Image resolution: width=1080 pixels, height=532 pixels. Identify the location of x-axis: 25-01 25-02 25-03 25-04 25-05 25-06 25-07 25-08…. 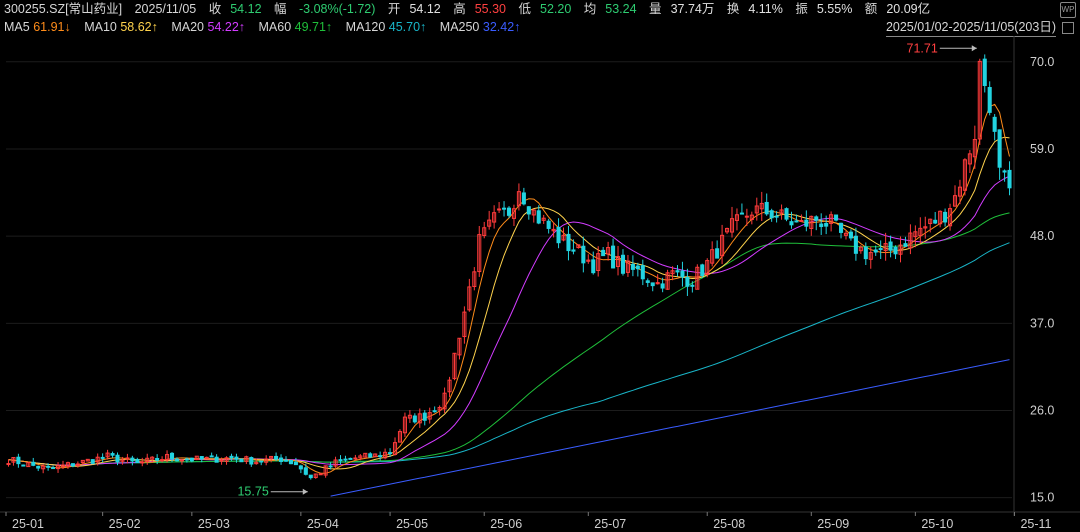
(540, 521).